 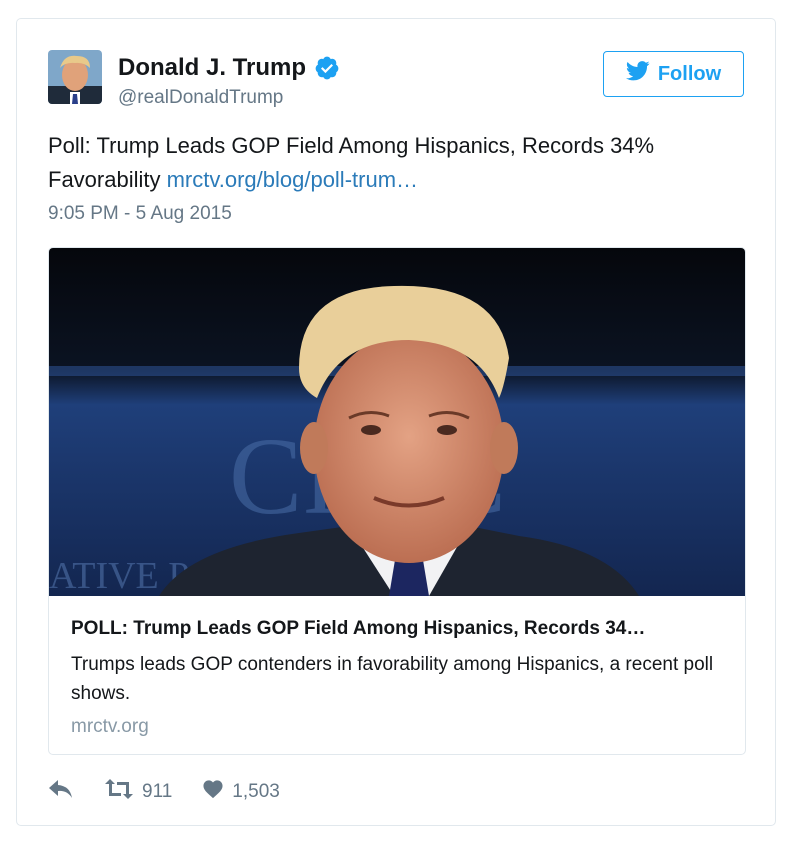 I want to click on name-block: Donald J. Trump @realDonaldTrump, so click(x=229, y=82).